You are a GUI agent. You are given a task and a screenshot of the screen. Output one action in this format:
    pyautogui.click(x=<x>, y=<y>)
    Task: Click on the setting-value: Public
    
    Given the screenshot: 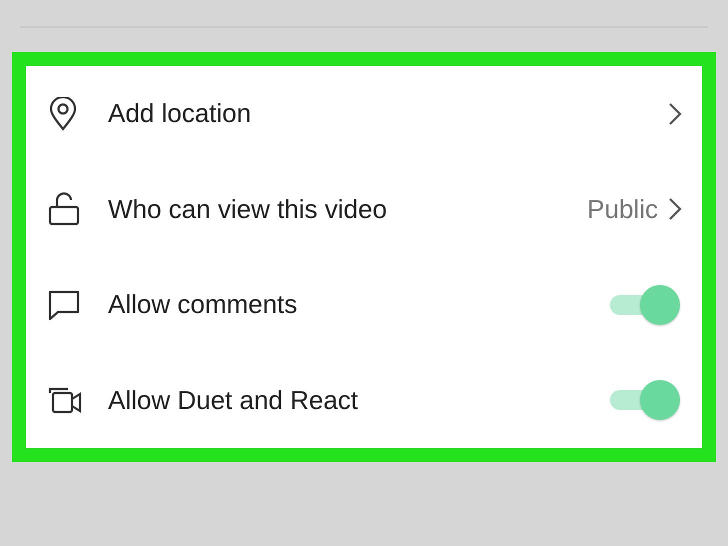 What is the action you would take?
    pyautogui.click(x=622, y=209)
    